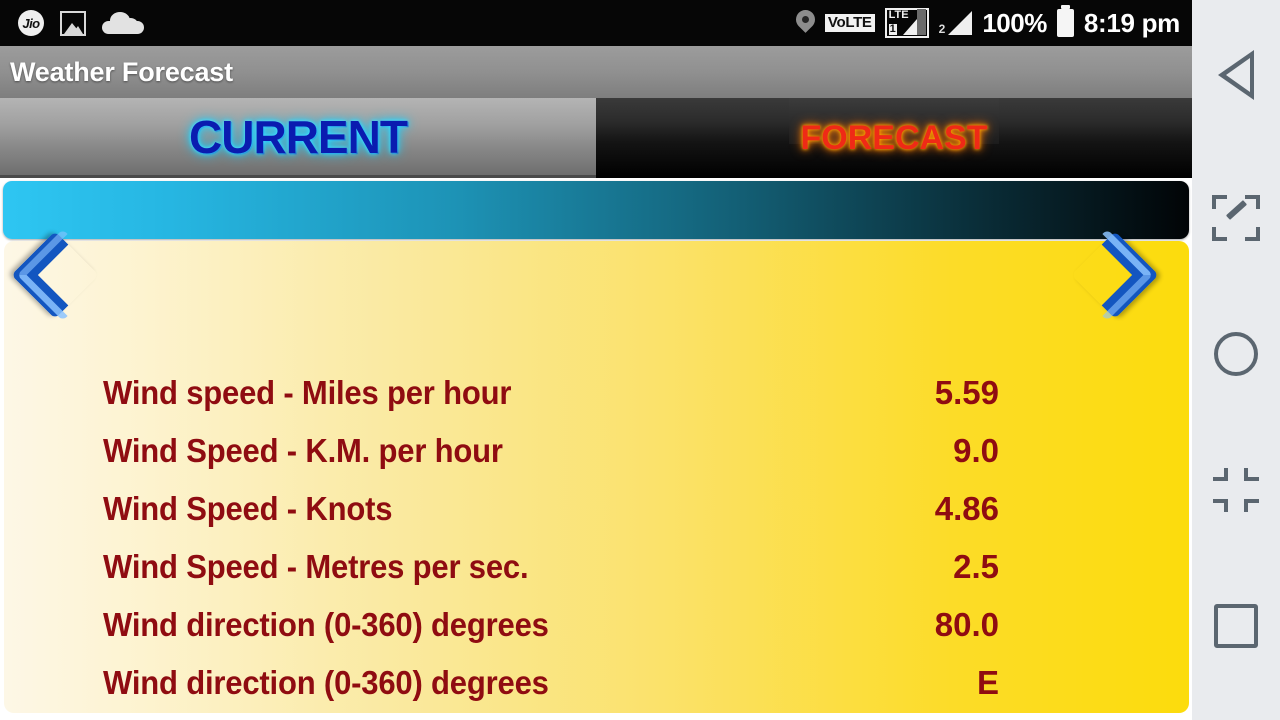 The width and height of the screenshot is (1280, 720). Describe the element at coordinates (942, 29) in the screenshot. I see `sim2-number-label: 2` at that location.